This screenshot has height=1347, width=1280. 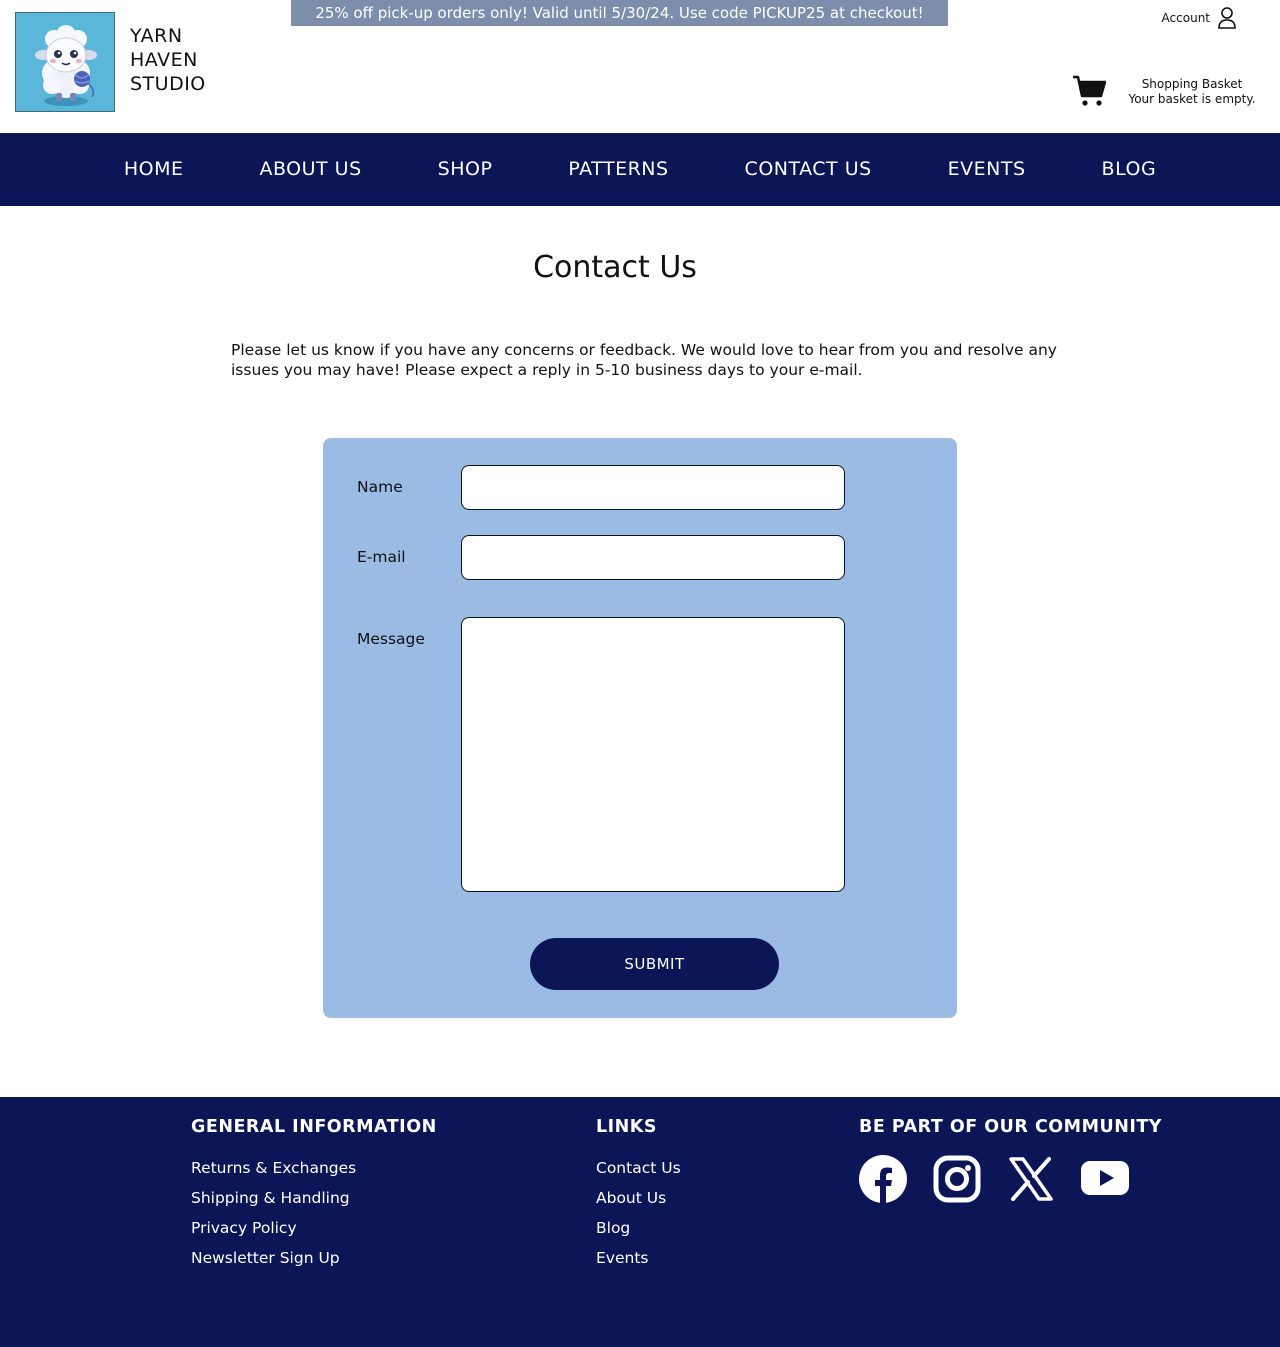 What do you see at coordinates (314, 1168) in the screenshot?
I see `footer-link-returns: Returns & Exchanges` at bounding box center [314, 1168].